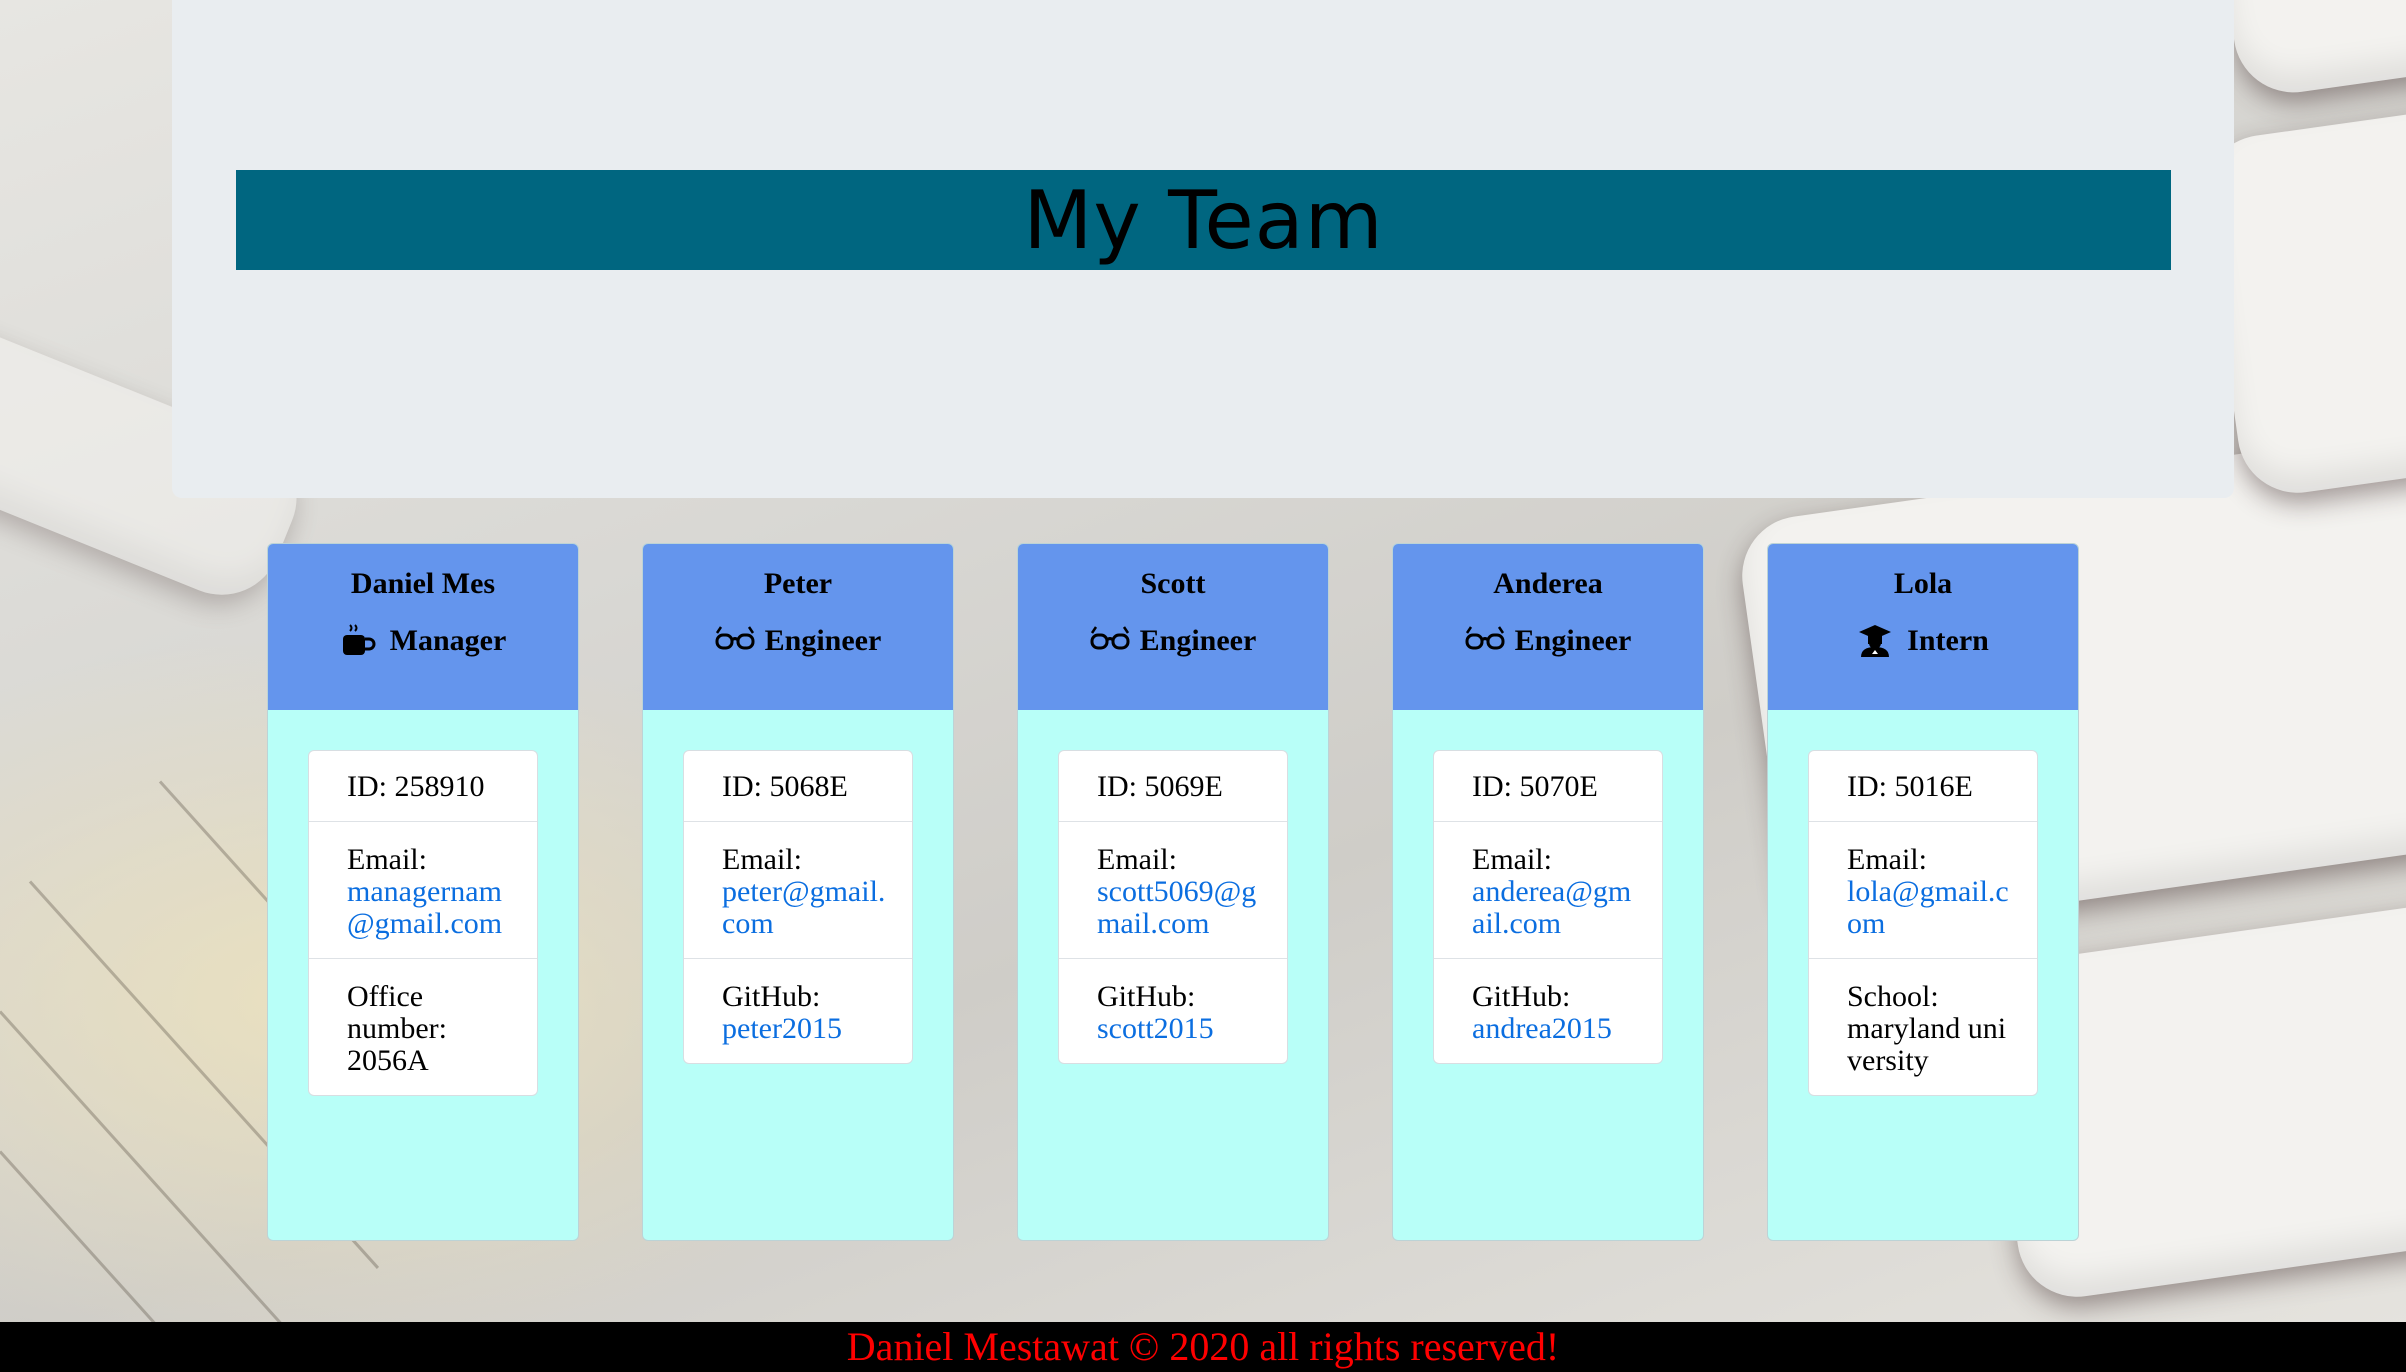 The height and width of the screenshot is (1372, 2406). I want to click on extra-item: GitHub: scott2015, so click(1173, 1010).